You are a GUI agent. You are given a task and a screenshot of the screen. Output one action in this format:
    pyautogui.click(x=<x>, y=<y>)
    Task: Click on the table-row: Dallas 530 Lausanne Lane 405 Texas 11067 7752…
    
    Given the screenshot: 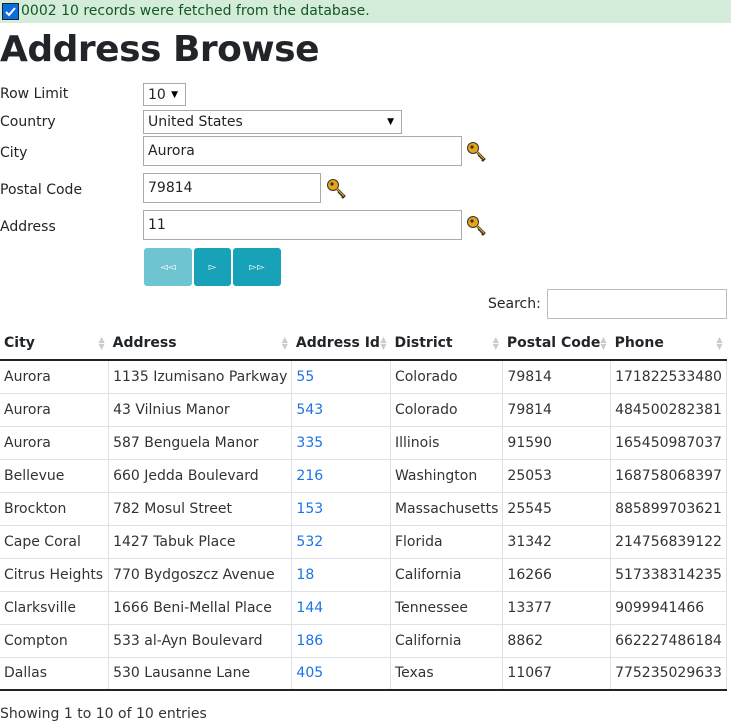 What is the action you would take?
    pyautogui.click(x=363, y=674)
    